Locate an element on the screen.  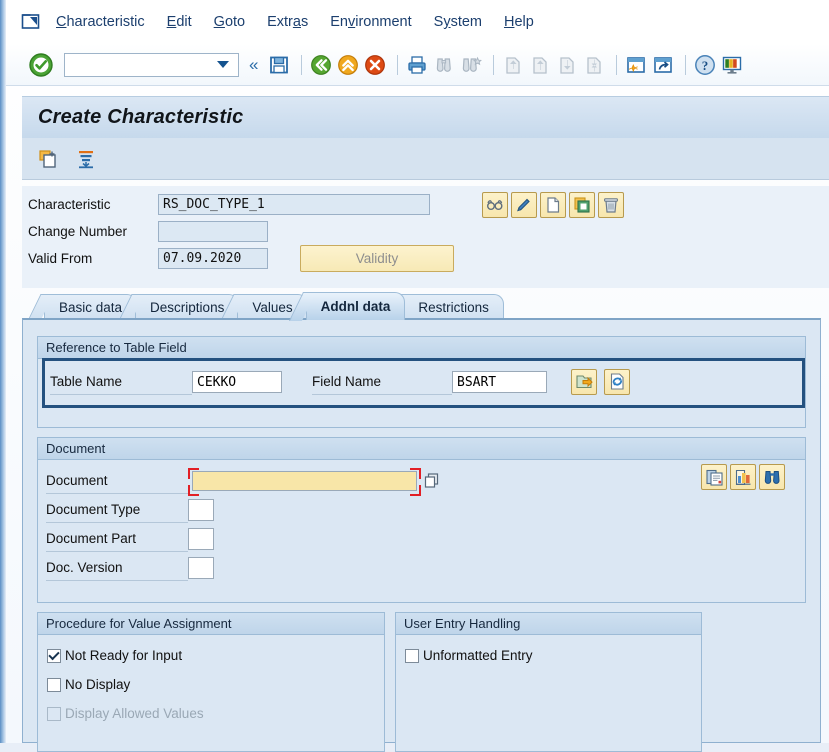
find-next-button is located at coordinates (471, 65).